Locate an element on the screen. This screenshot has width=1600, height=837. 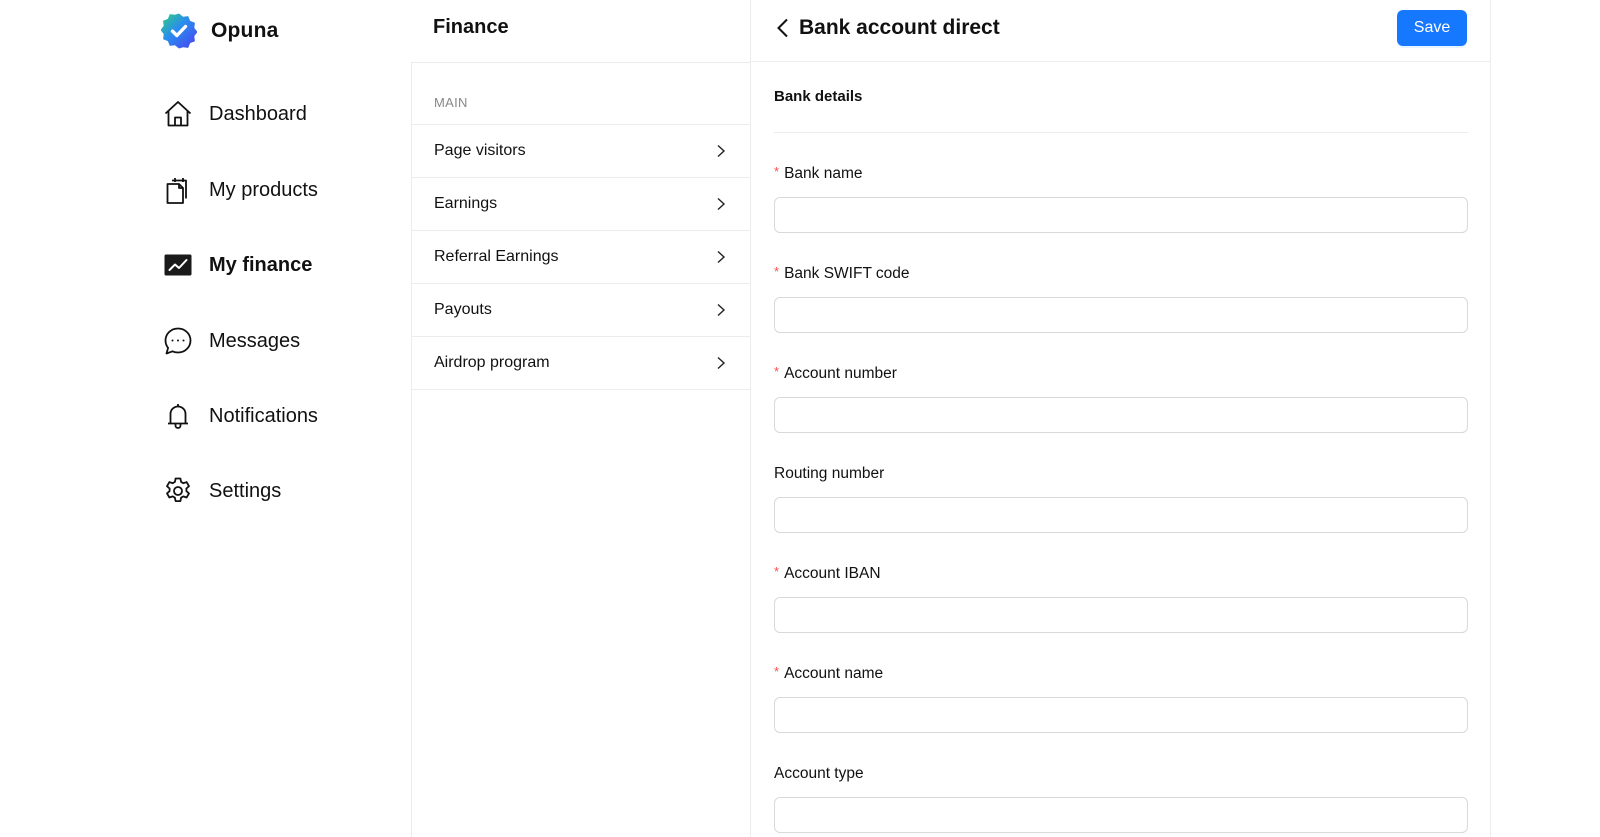
field-routing-number: Routing number is located at coordinates (1121, 499).